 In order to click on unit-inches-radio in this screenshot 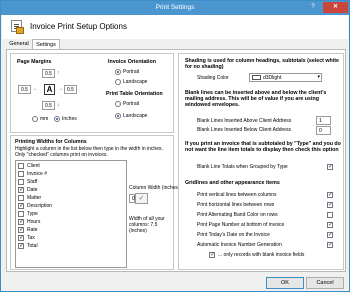, I will do `click(57, 119)`.